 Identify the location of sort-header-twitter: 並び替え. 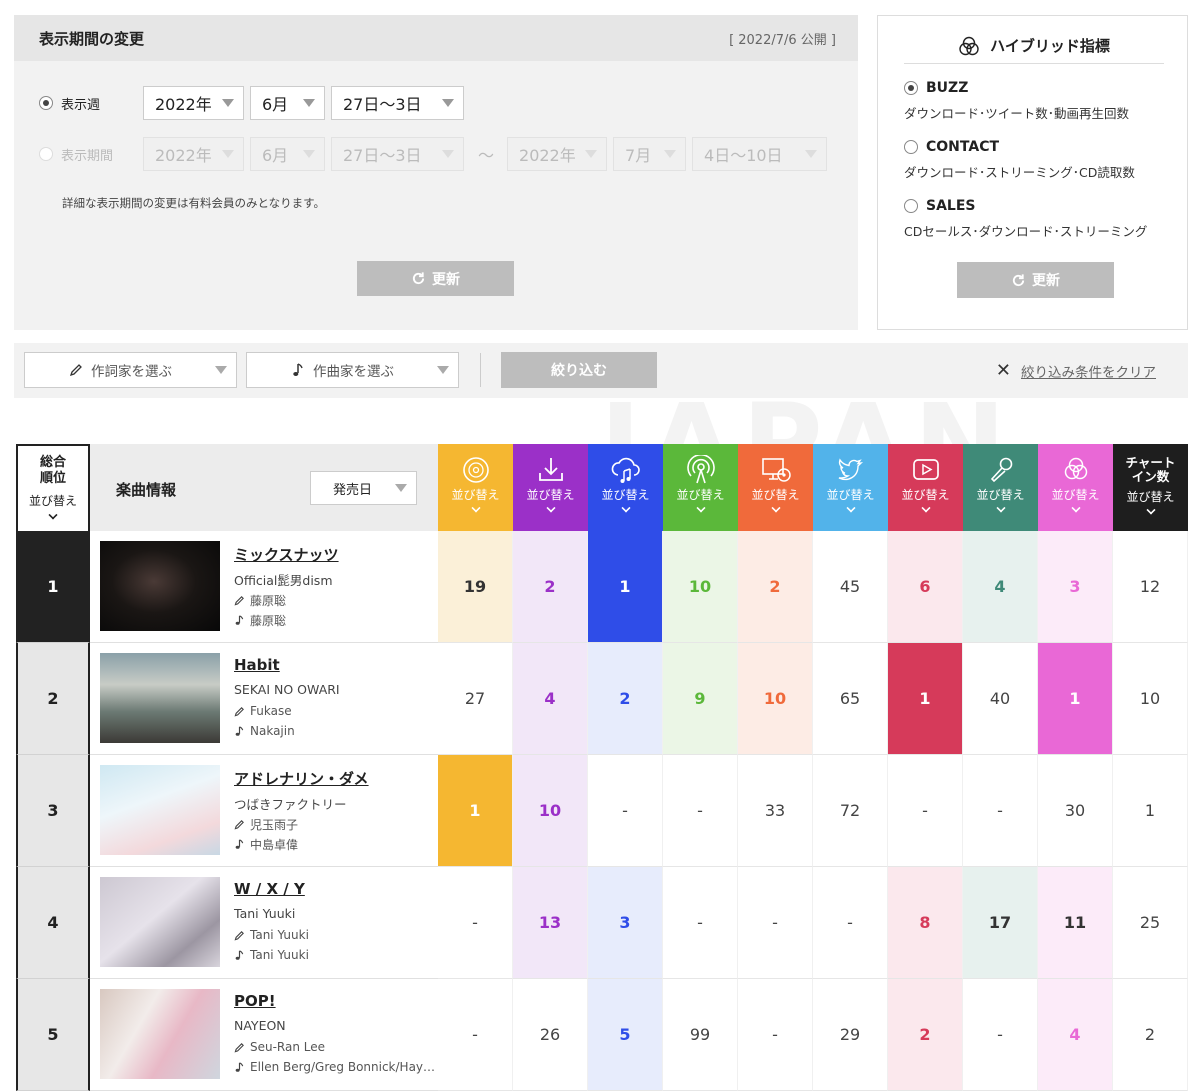
(850, 487).